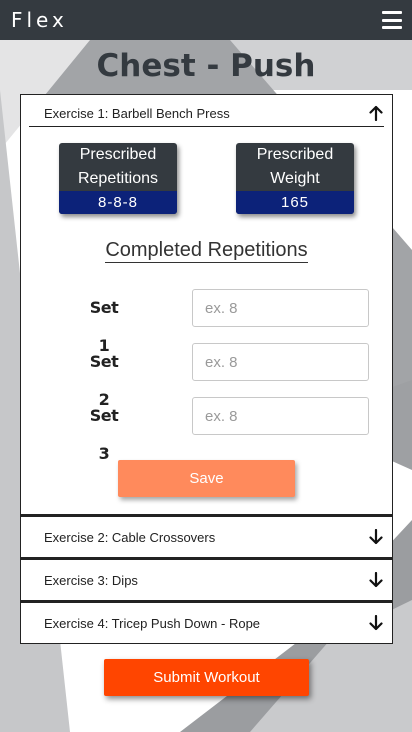 Image resolution: width=412 pixels, height=732 pixels. What do you see at coordinates (295, 202) in the screenshot?
I see `prescribed-weight-value: 165` at bounding box center [295, 202].